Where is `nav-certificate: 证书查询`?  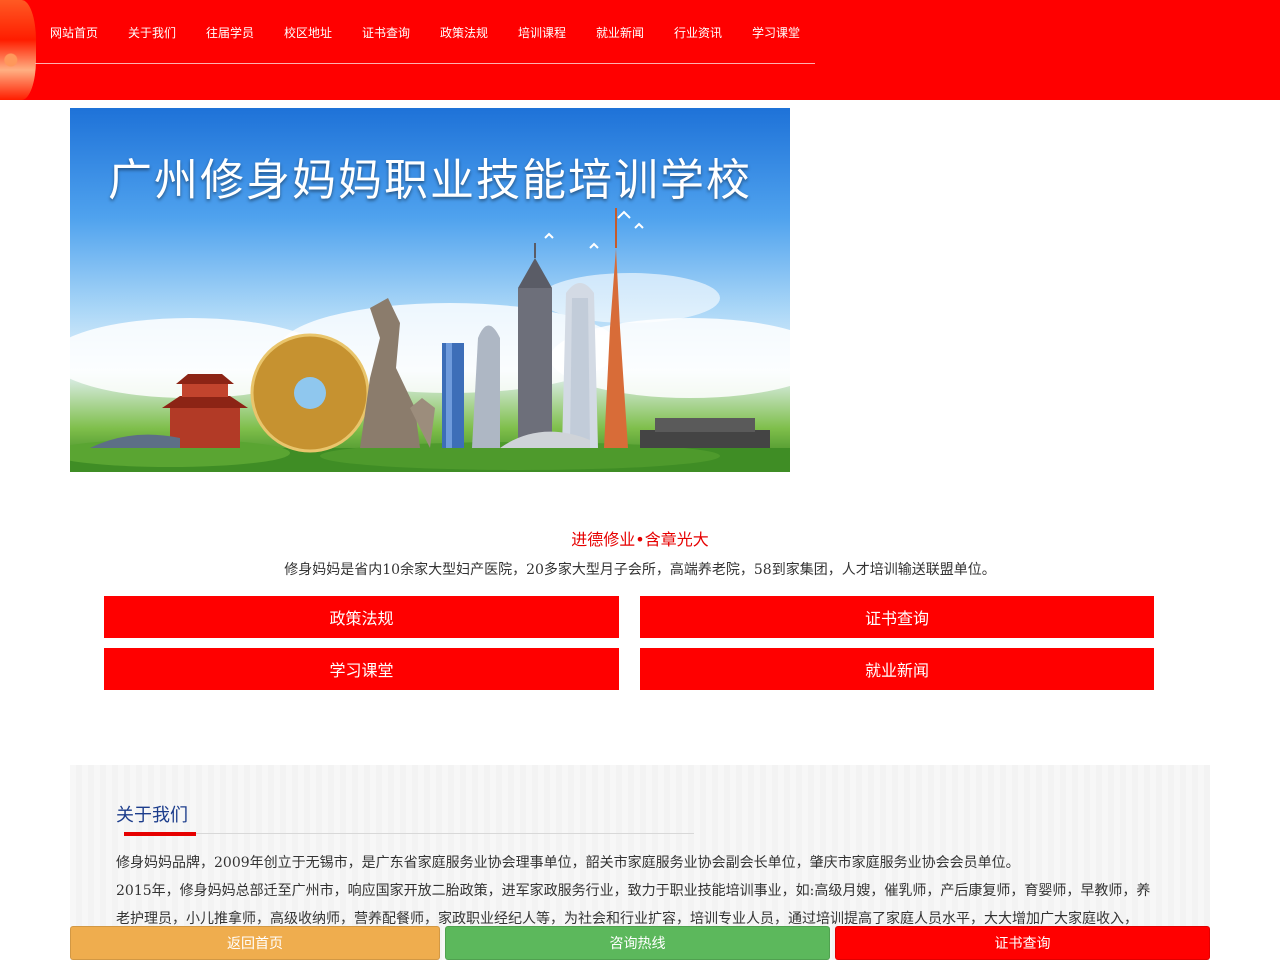 nav-certificate: 证书查询 is located at coordinates (386, 32).